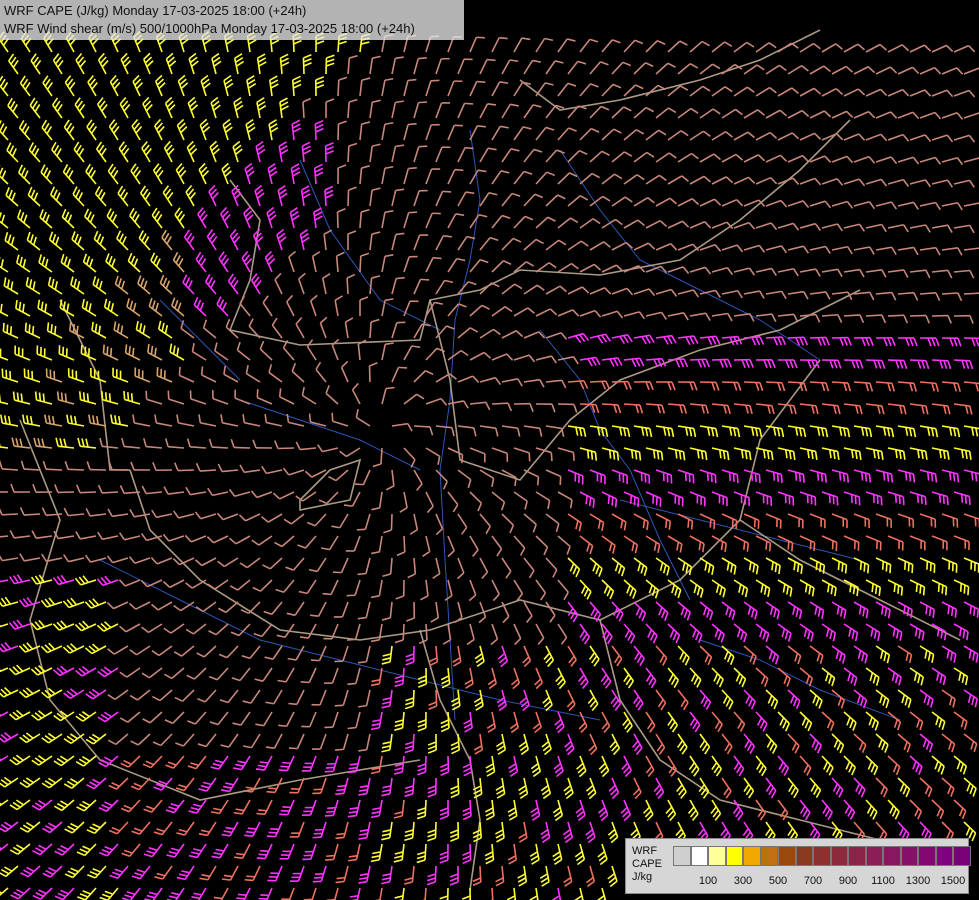 Image resolution: width=979 pixels, height=900 pixels. I want to click on legend-field-label: CAPE, so click(647, 864).